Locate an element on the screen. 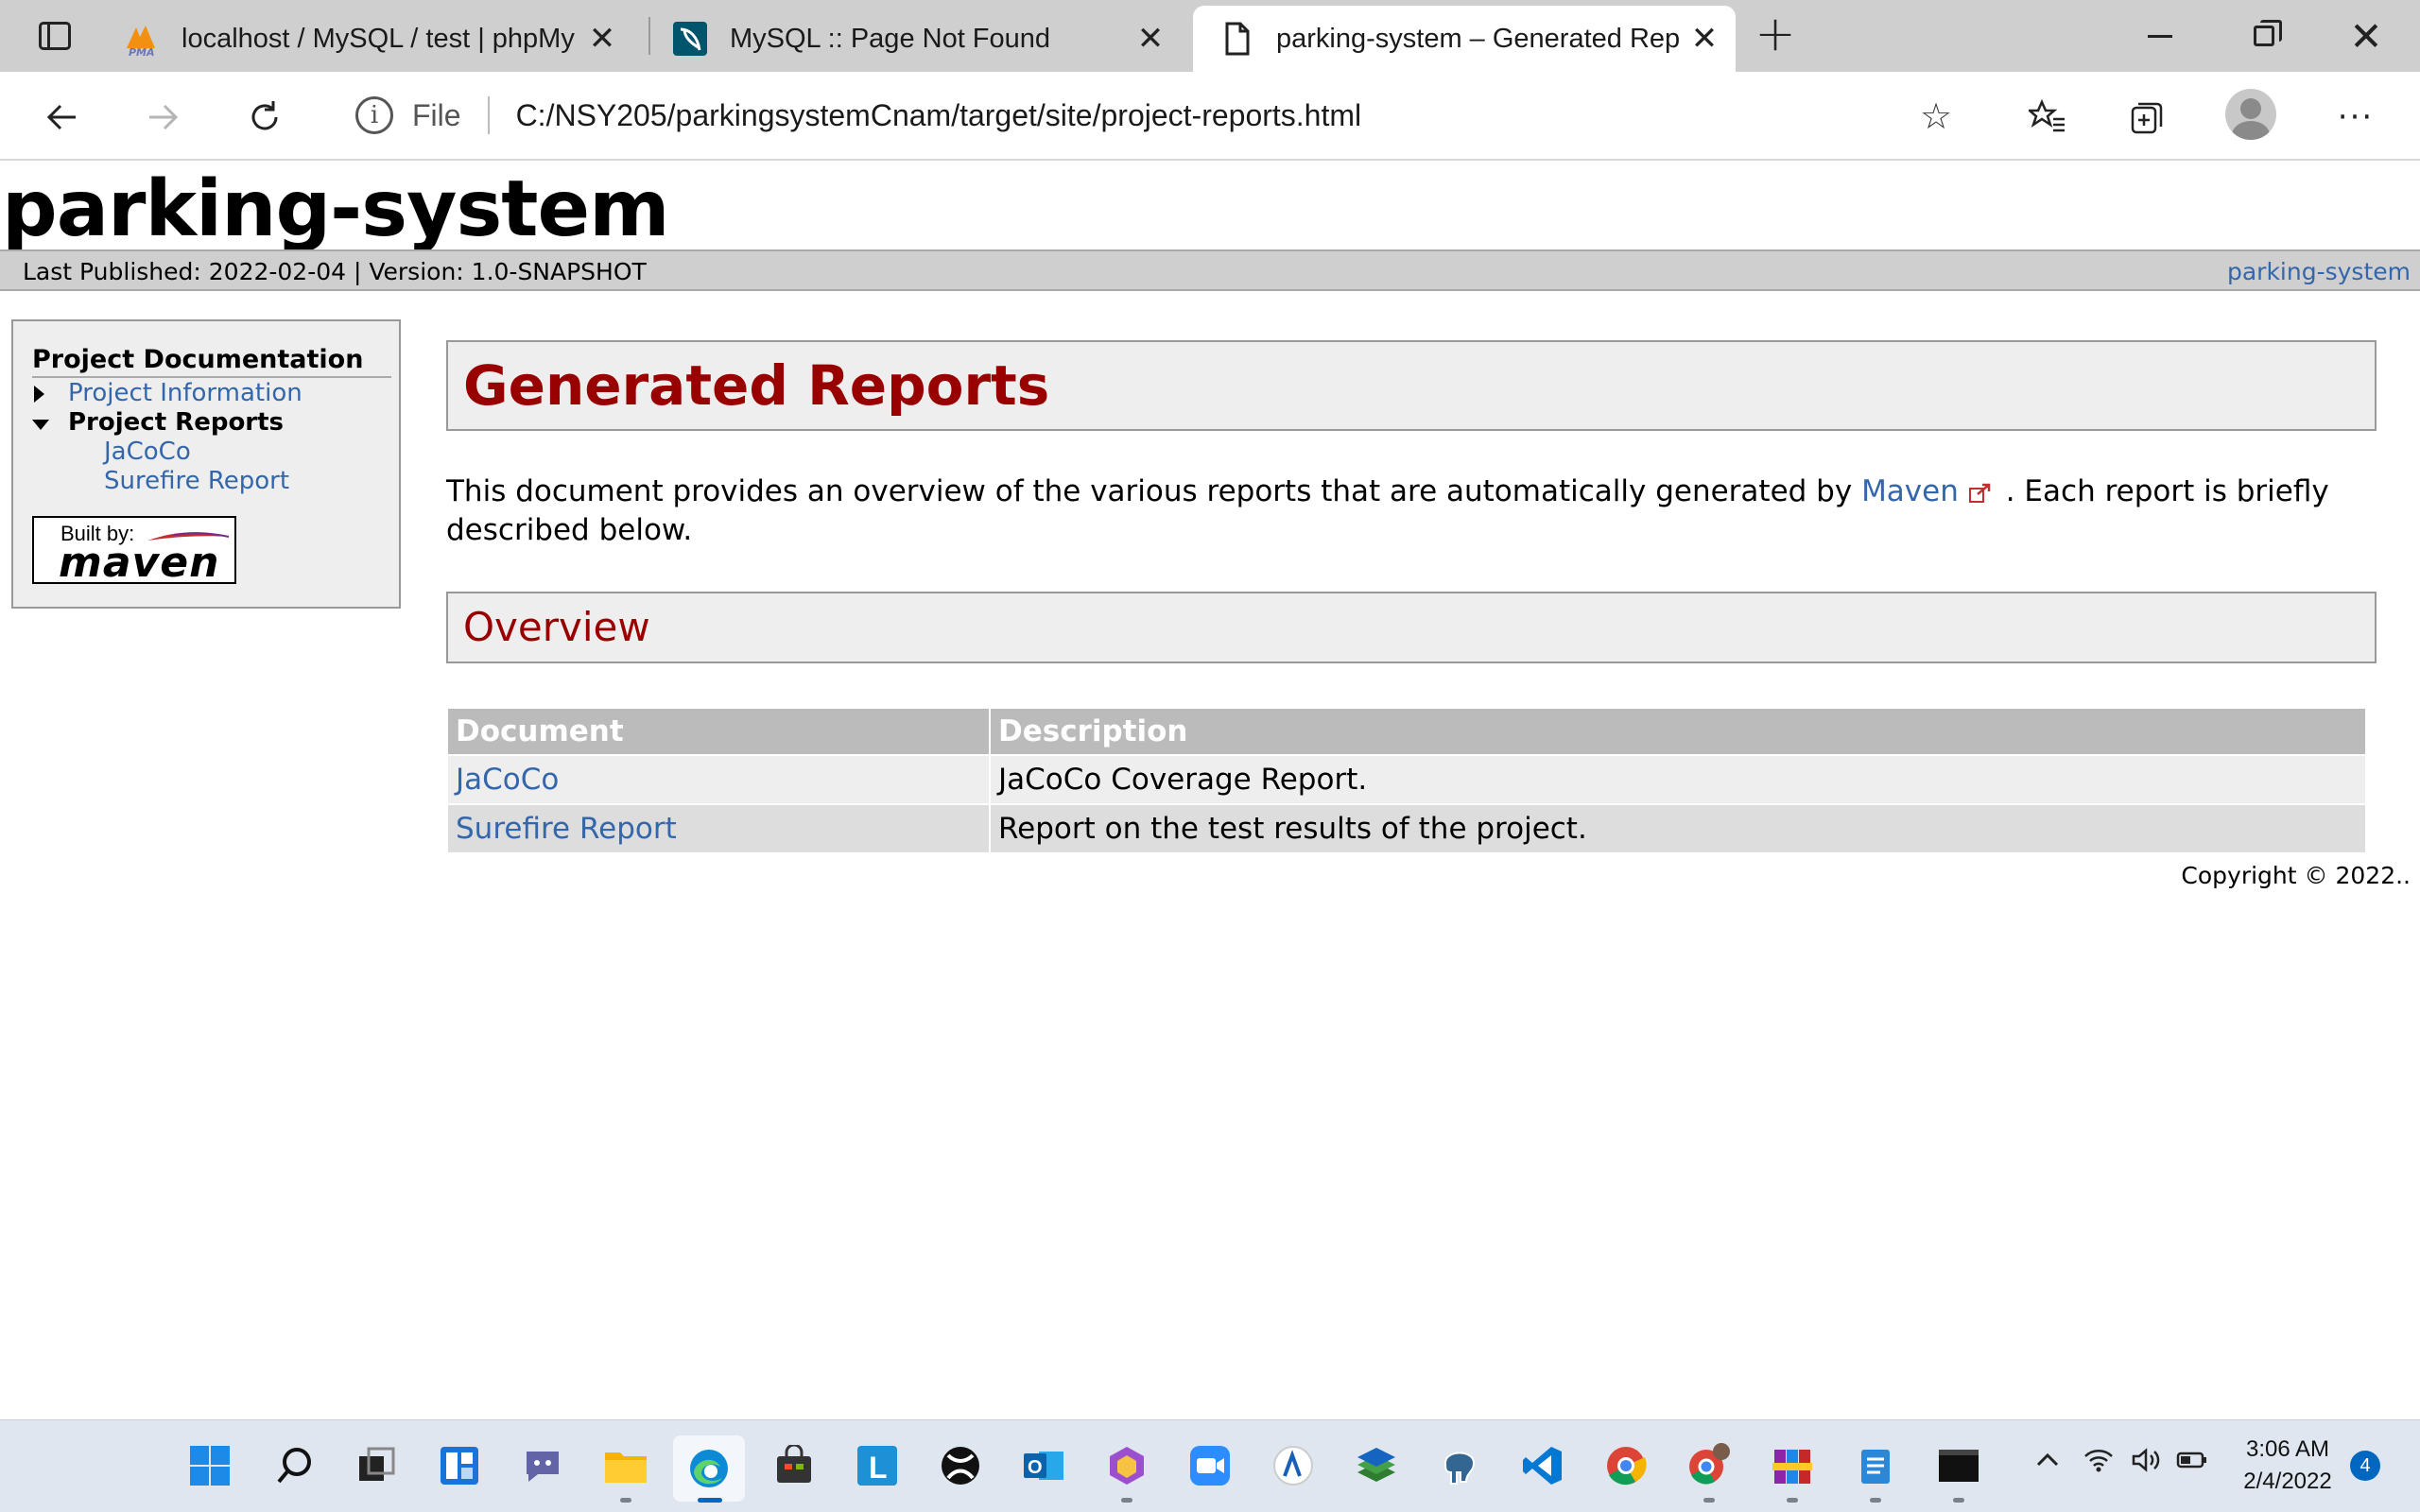 The image size is (2420, 1512). surefire-report-link: Surefire Report is located at coordinates (566, 829).